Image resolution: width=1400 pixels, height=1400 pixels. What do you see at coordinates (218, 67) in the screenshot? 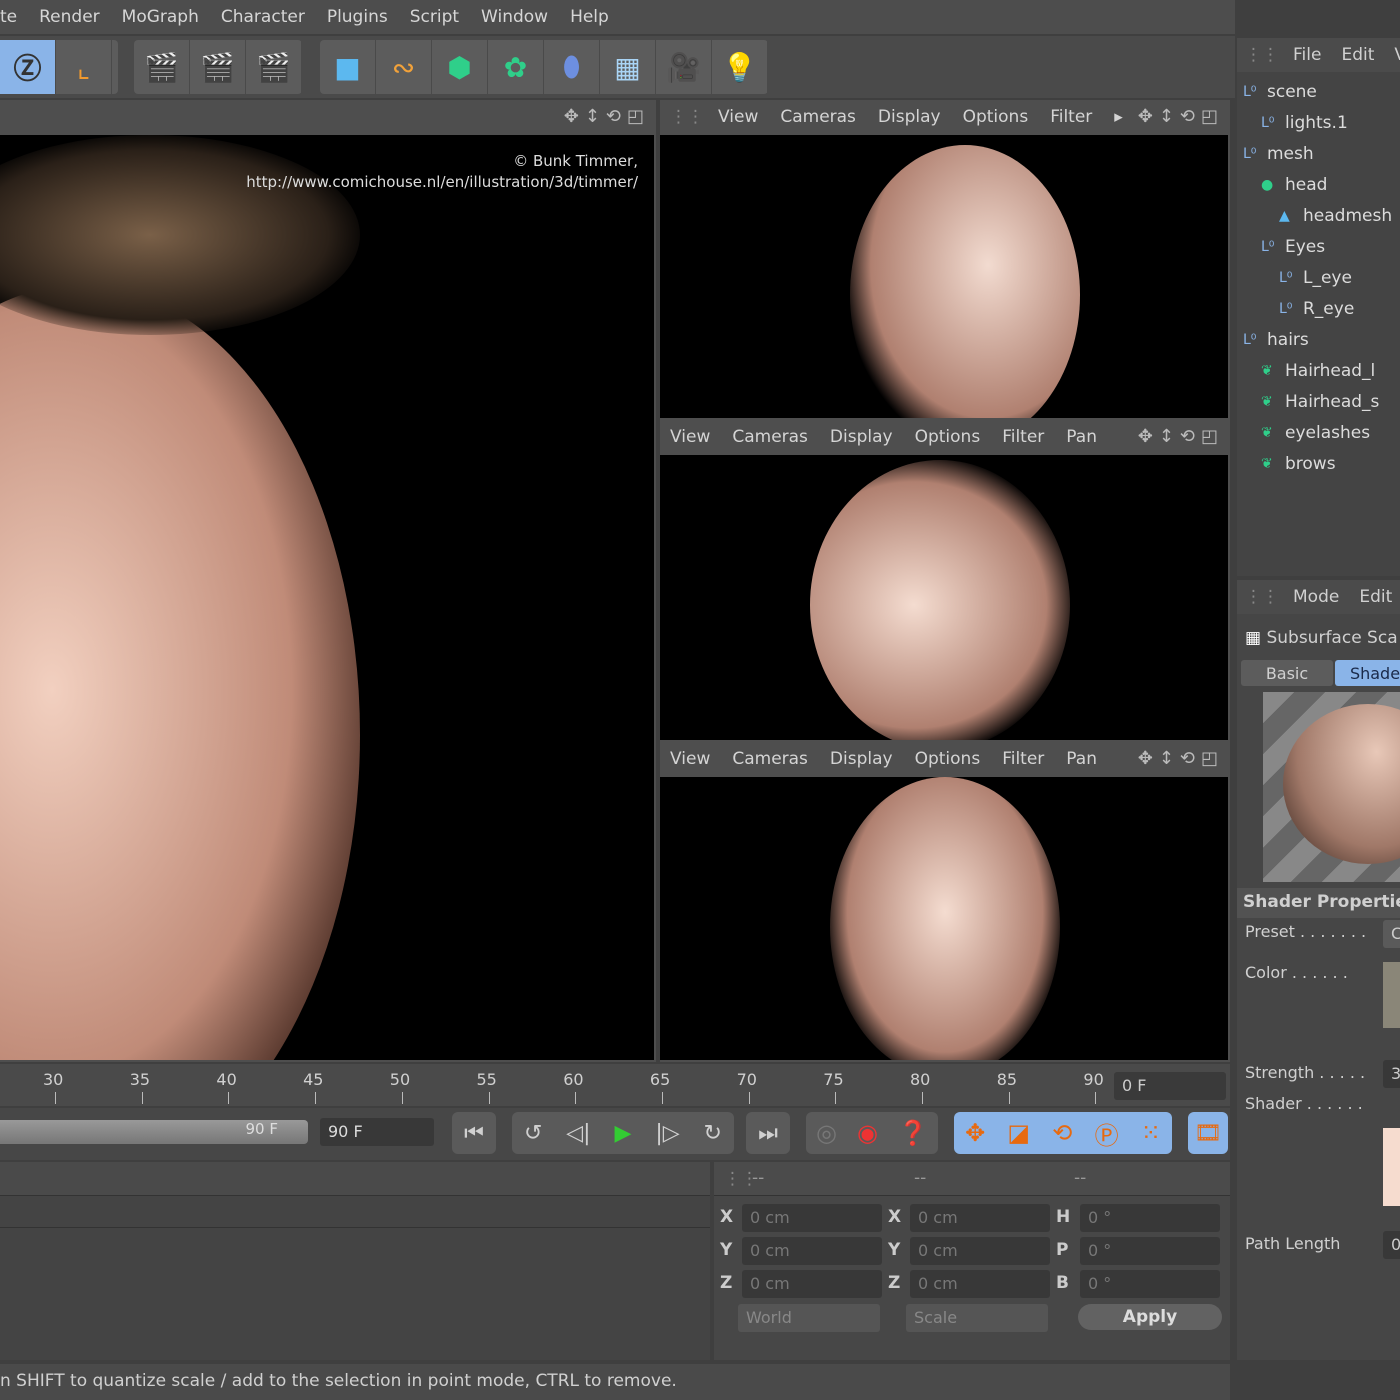
I see `render-picture-viewer-icon: 🎬` at bounding box center [218, 67].